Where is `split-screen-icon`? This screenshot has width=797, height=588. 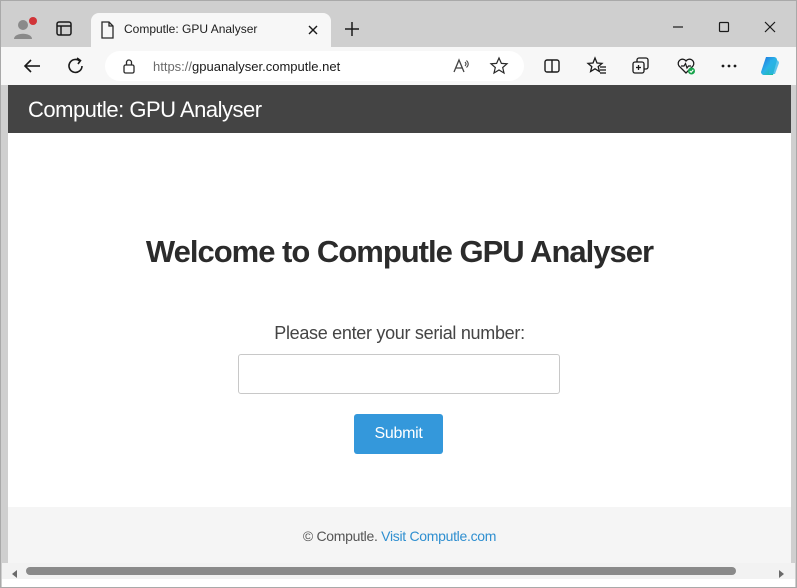 split-screen-icon is located at coordinates (552, 66).